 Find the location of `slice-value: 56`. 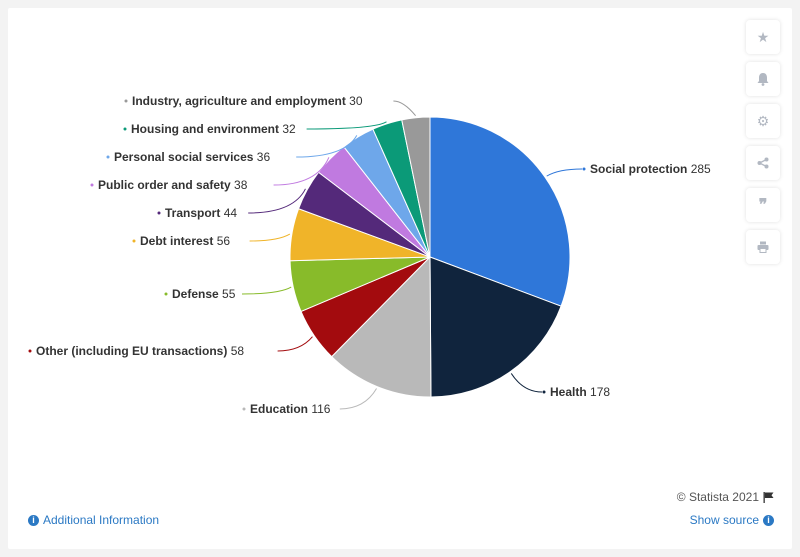

slice-value: 56 is located at coordinates (224, 241).